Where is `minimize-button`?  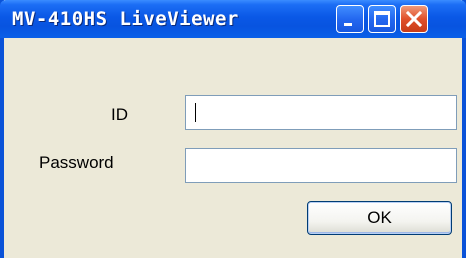
minimize-button is located at coordinates (350, 19).